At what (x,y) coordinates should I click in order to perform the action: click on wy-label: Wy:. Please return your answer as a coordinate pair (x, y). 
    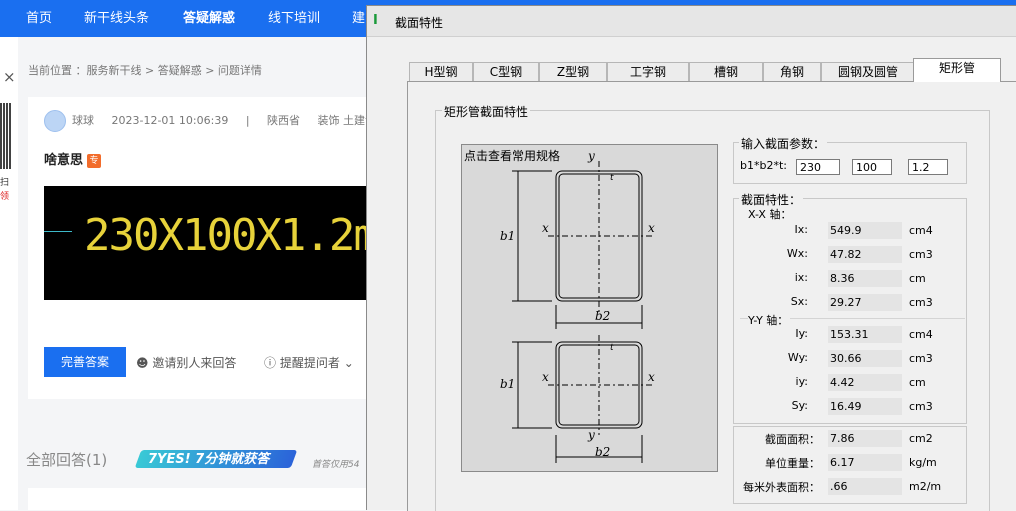
    Looking at the image, I should click on (797, 357).